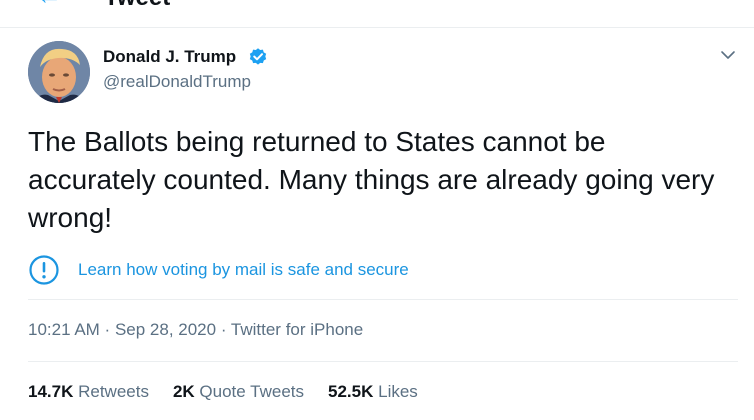 The height and width of the screenshot is (420, 754). What do you see at coordinates (49, 5) in the screenshot?
I see `arrow-left-icon: ←` at bounding box center [49, 5].